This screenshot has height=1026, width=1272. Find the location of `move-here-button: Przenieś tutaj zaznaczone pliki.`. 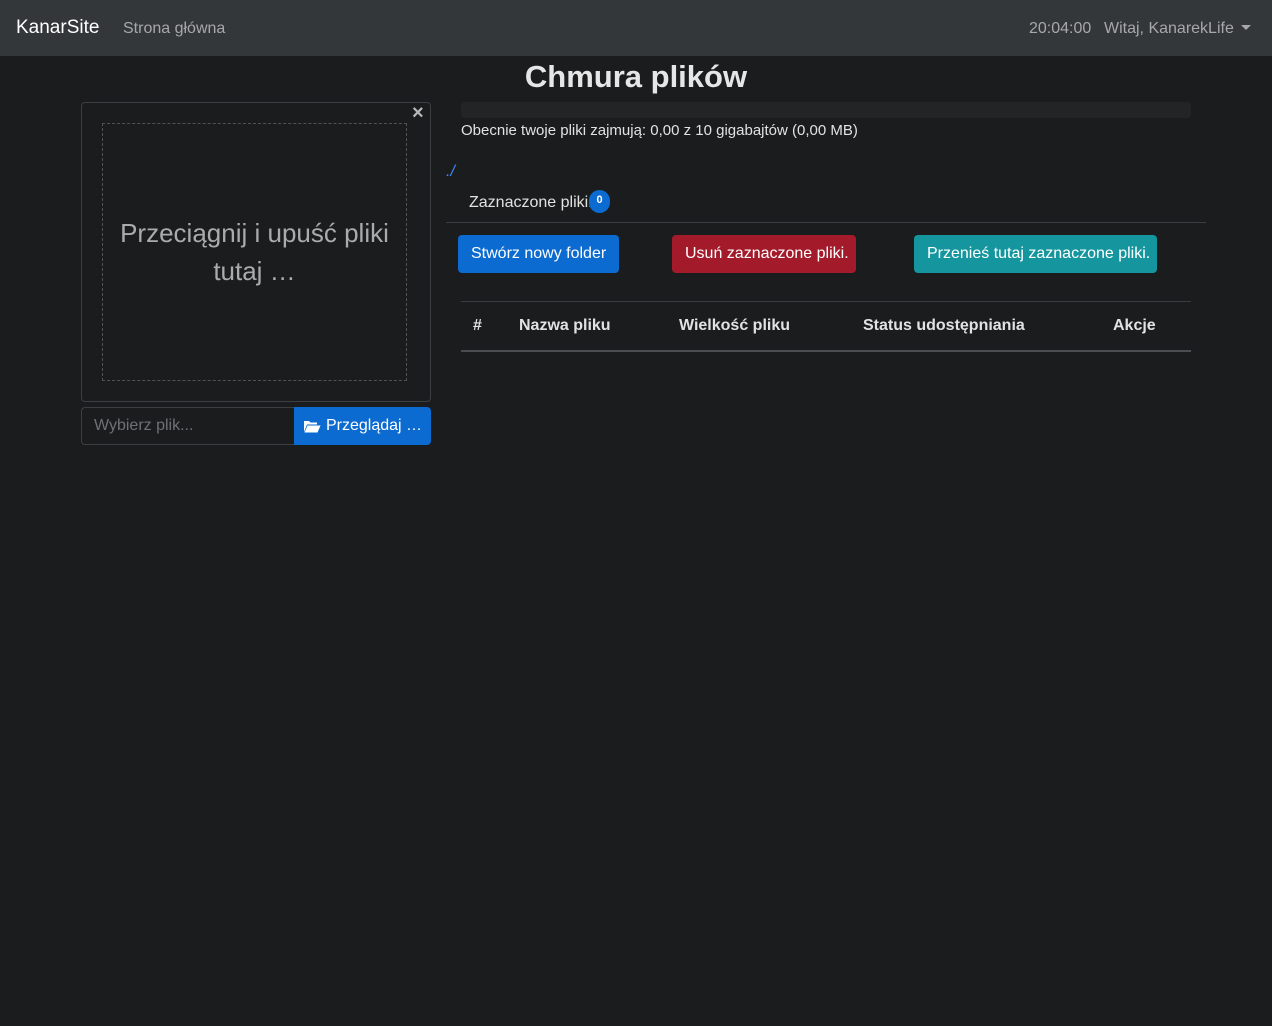

move-here-button: Przenieś tutaj zaznaczone pliki. is located at coordinates (1035, 254).